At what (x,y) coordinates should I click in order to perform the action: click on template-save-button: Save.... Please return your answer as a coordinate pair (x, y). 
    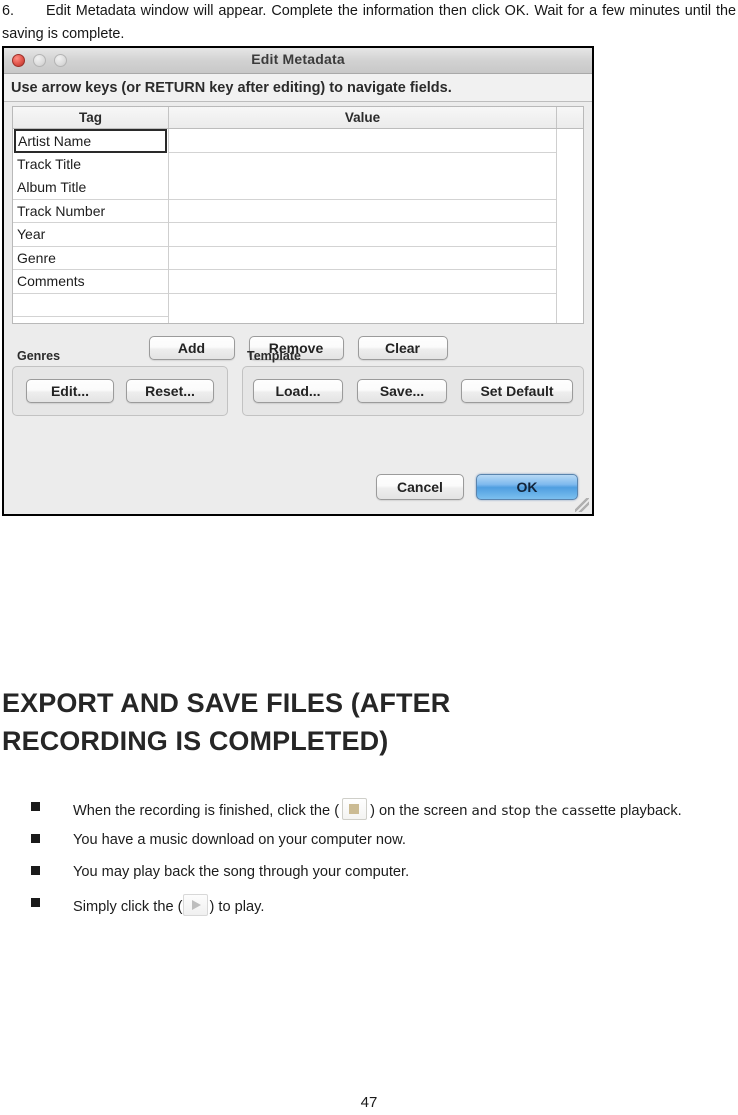
    Looking at the image, I should click on (402, 391).